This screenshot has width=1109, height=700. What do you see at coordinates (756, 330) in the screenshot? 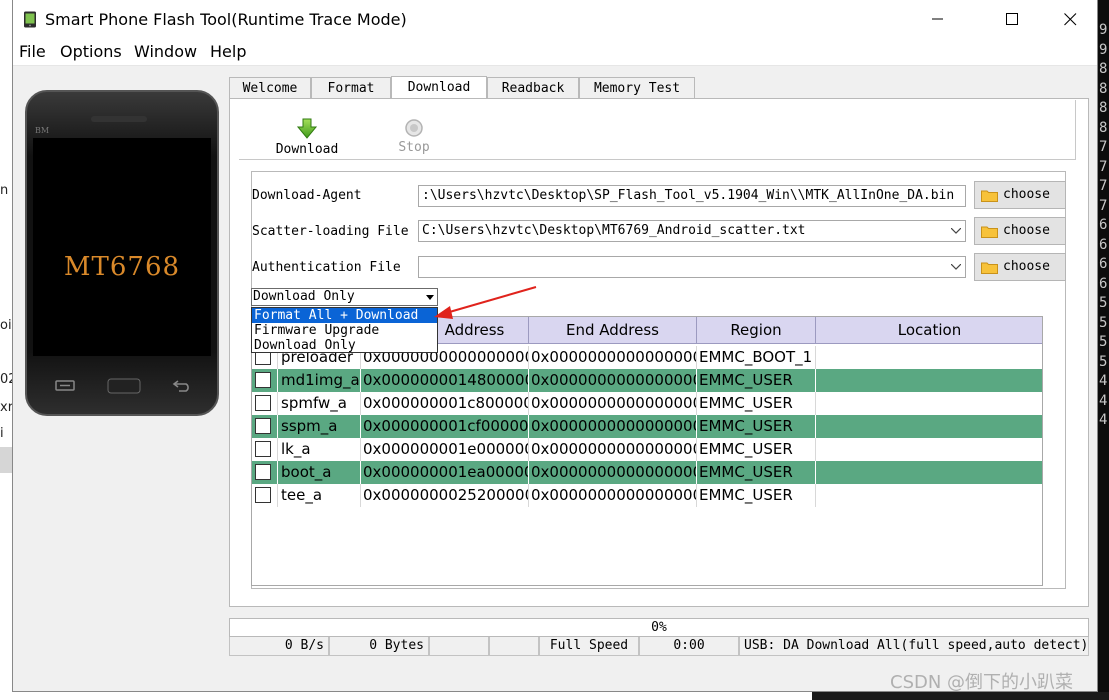
I see `column-header-region: Region` at bounding box center [756, 330].